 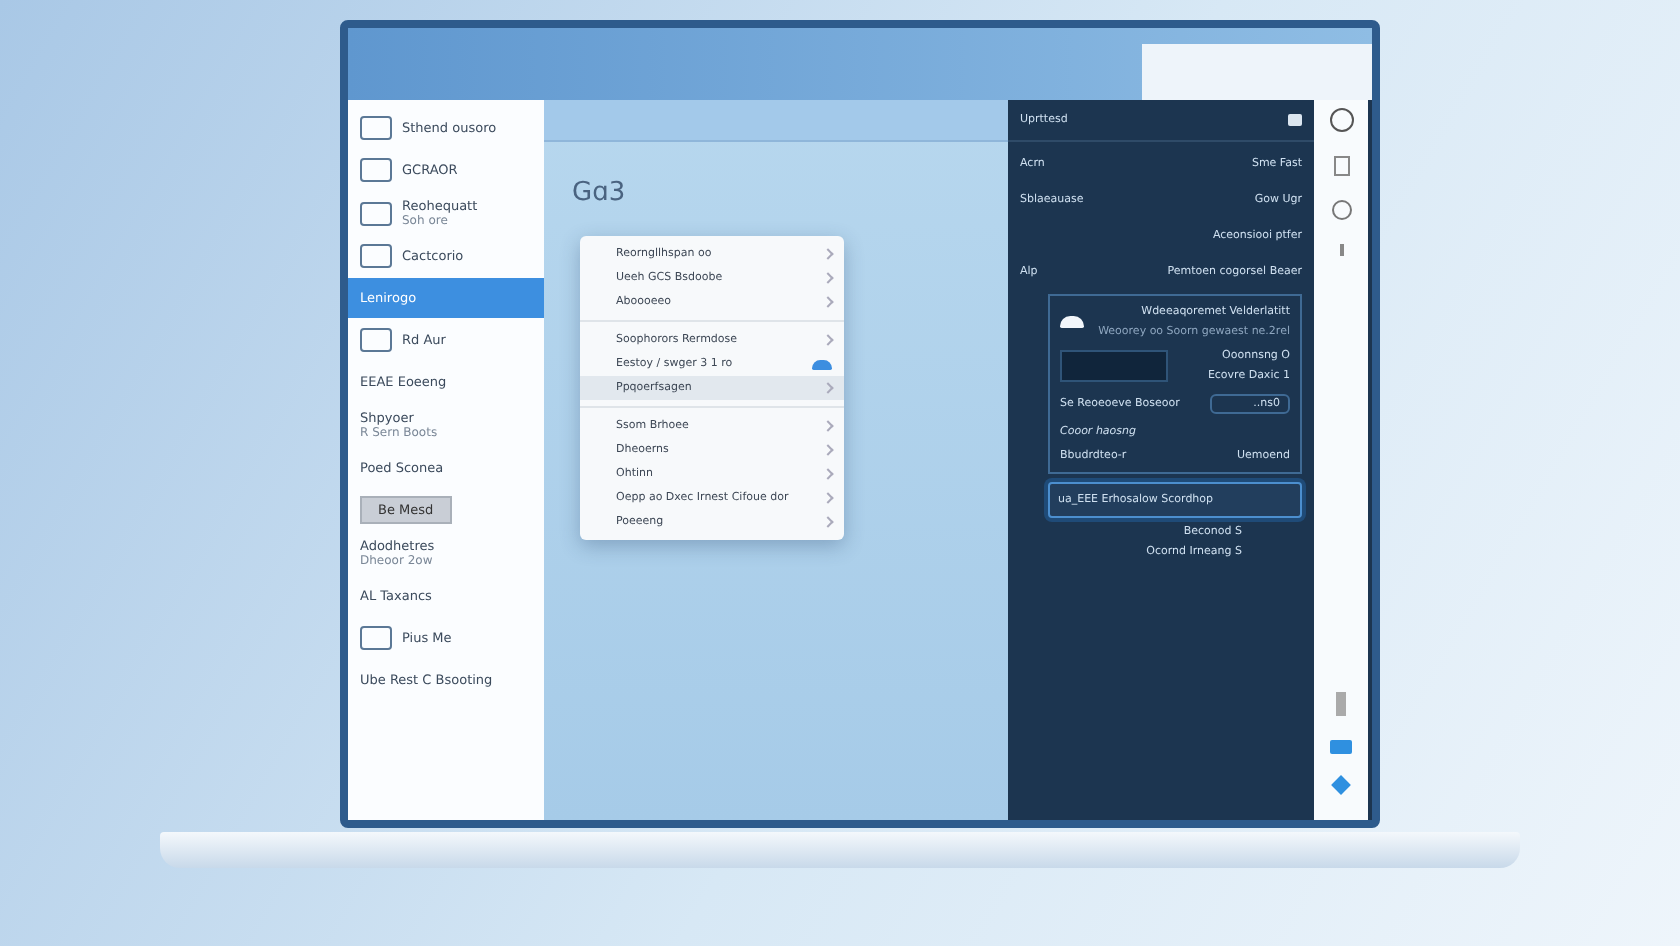 I want to click on pane-title: Gɑ3, so click(x=599, y=193).